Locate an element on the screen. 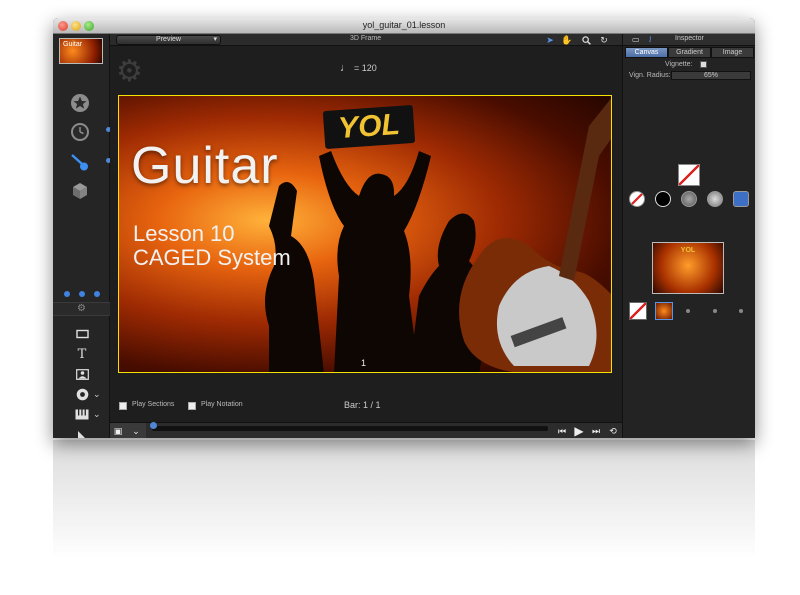  lesson-subtitle-line2: CAGED System is located at coordinates (212, 257).